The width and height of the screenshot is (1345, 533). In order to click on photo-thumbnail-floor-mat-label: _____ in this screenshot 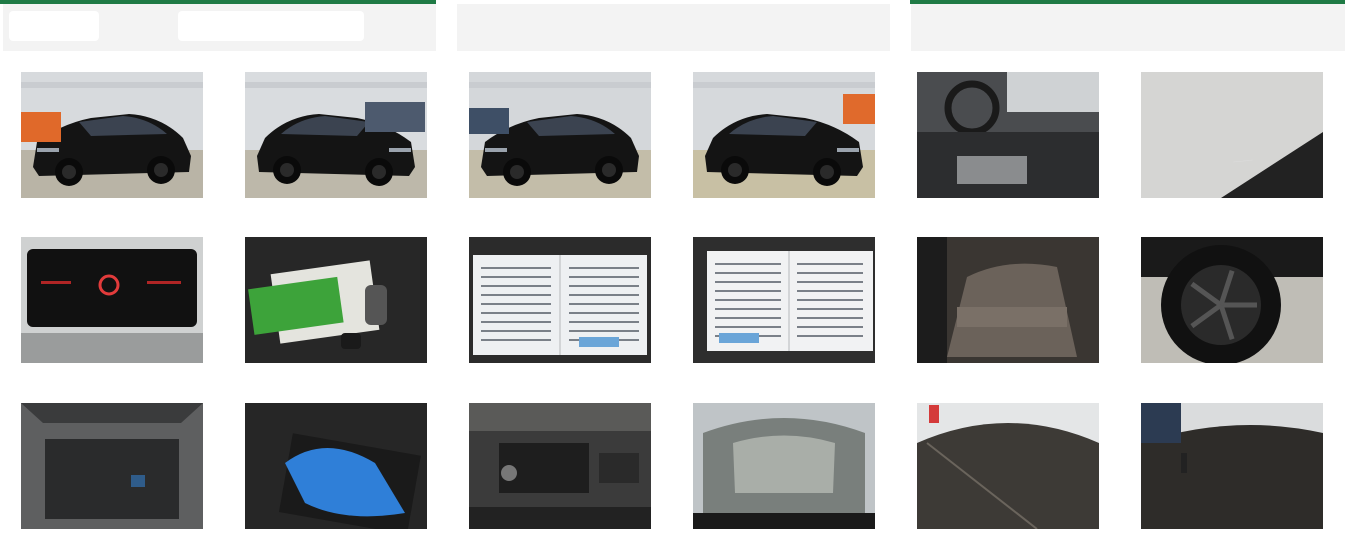, I will do `click(1232, 135)`.